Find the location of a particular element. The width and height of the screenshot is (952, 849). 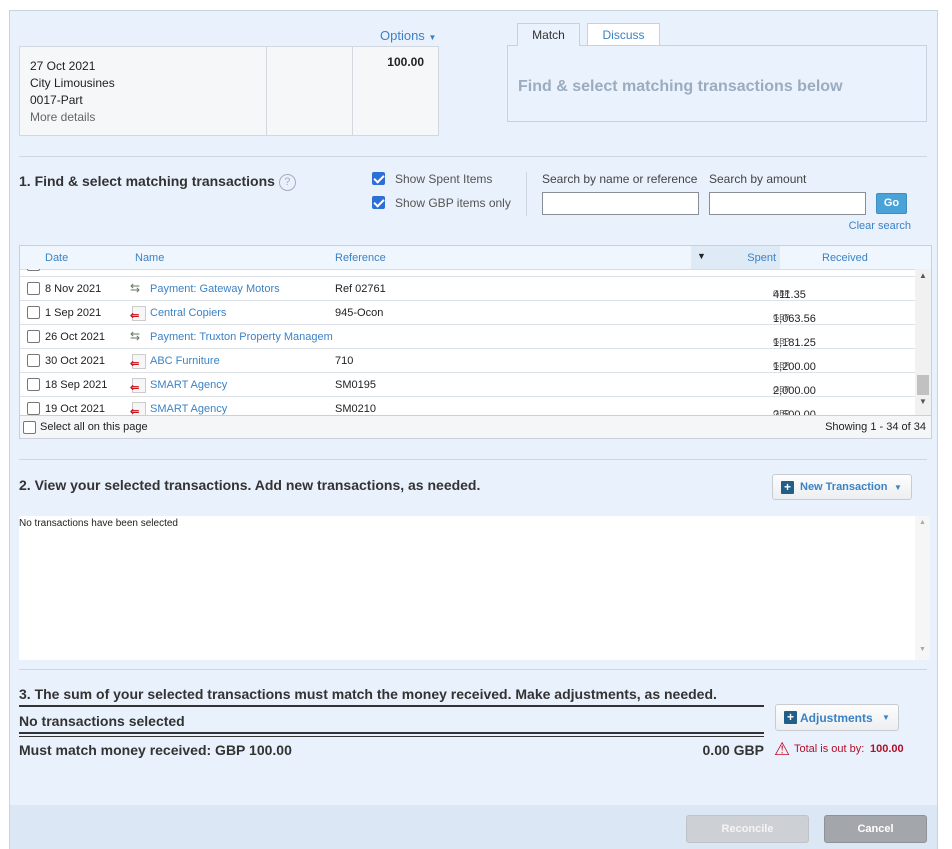

row-date: 1 Sep 2021 is located at coordinates (73, 313).